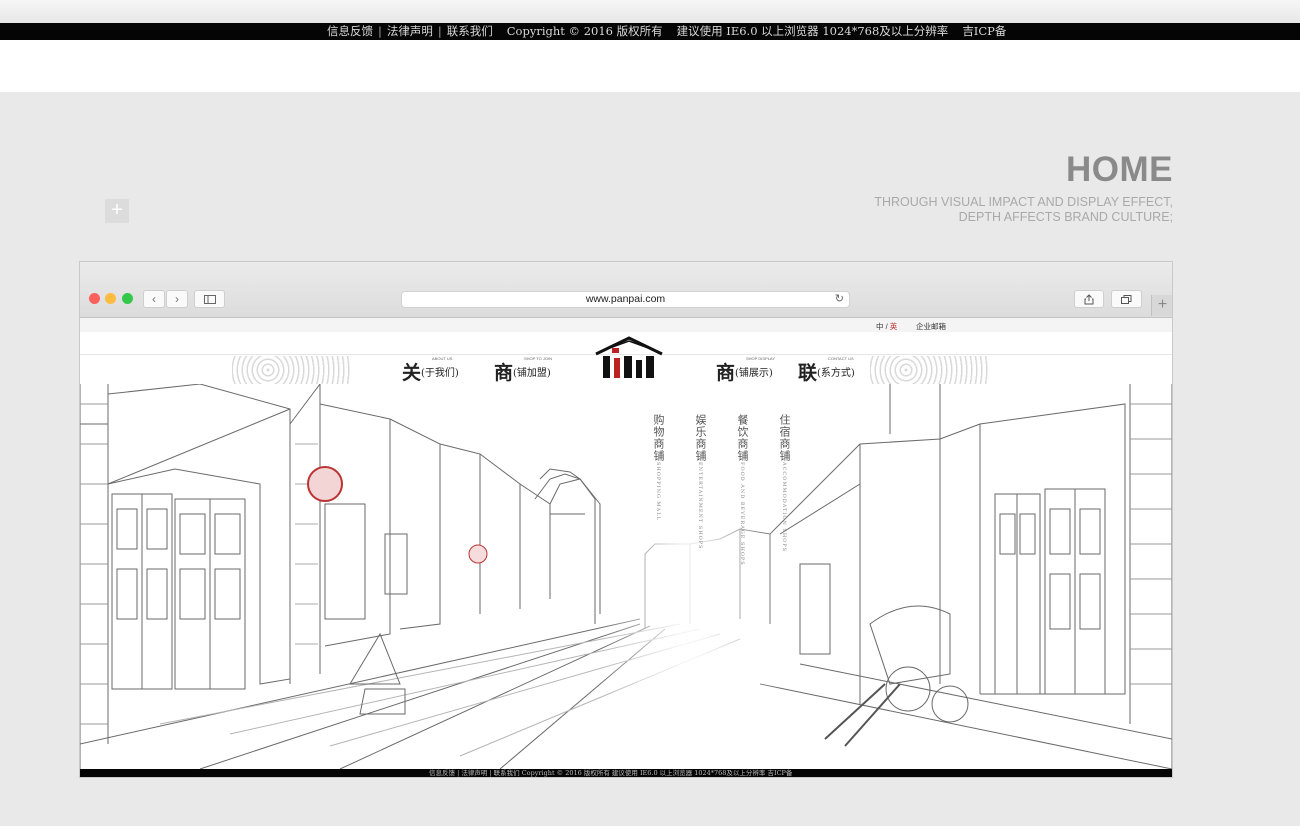 Image resolution: width=1300 pixels, height=826 pixels. Describe the element at coordinates (110, 298) in the screenshot. I see `minimize-dot-icon` at that location.